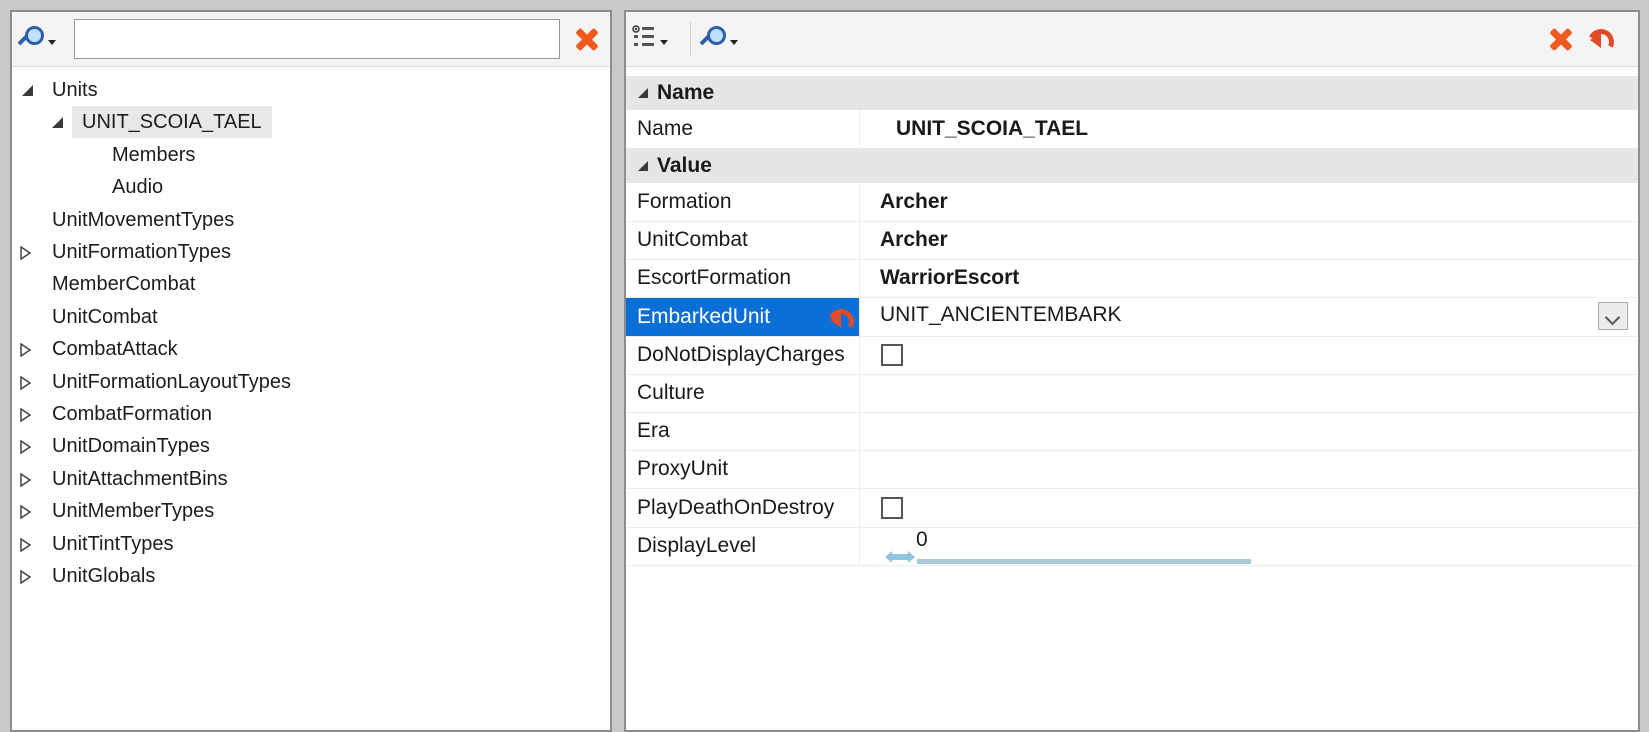 This screenshot has height=732, width=1649. I want to click on property-search-dropdown-button, so click(719, 38).